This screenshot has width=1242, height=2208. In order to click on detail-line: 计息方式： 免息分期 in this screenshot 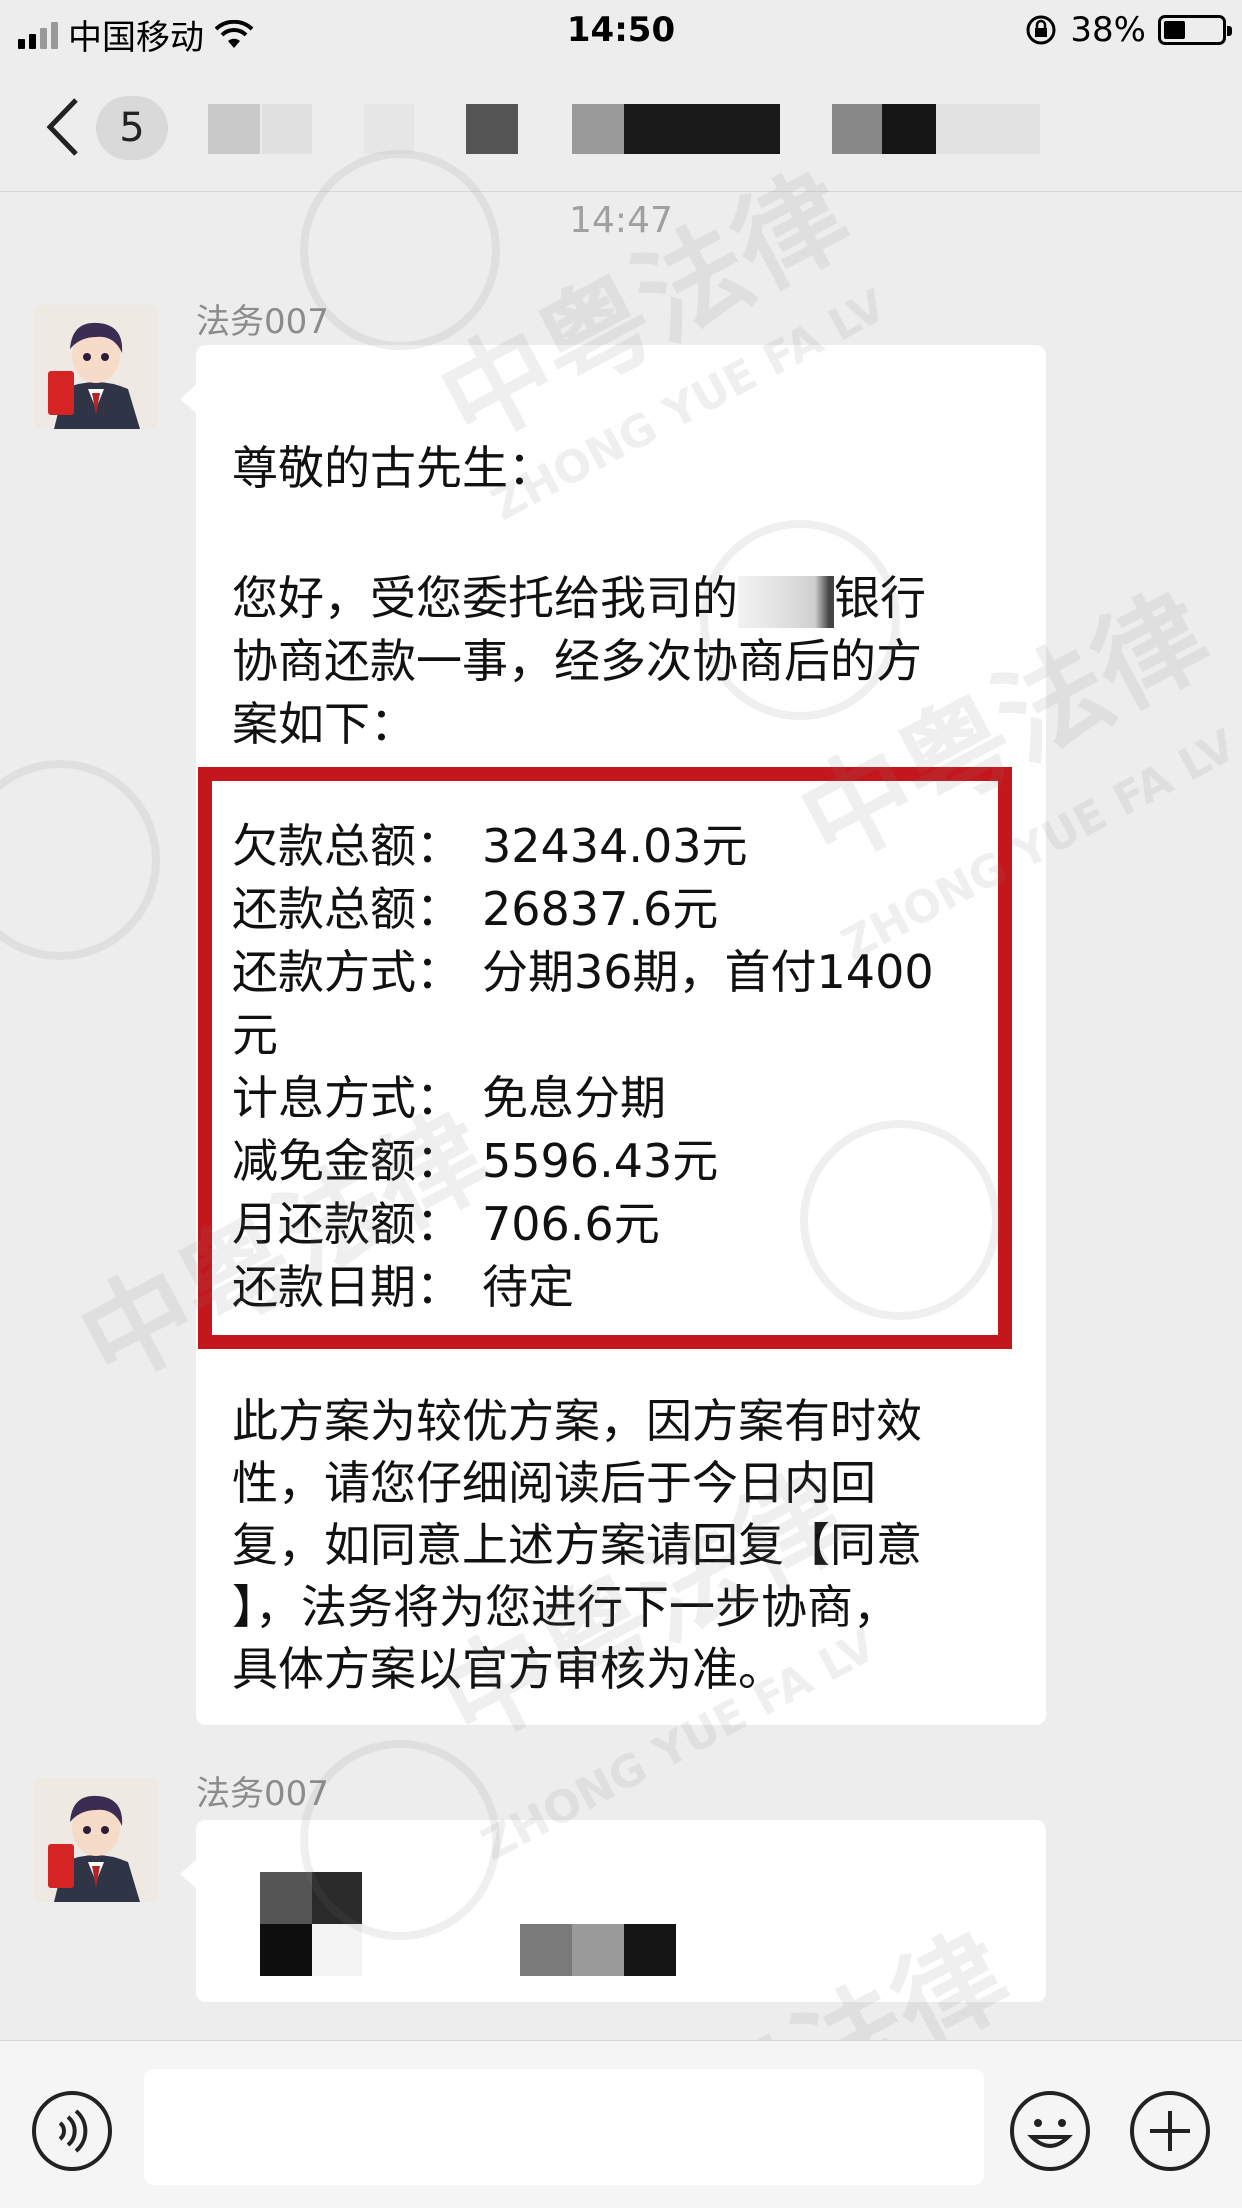, I will do `click(583, 1098)`.